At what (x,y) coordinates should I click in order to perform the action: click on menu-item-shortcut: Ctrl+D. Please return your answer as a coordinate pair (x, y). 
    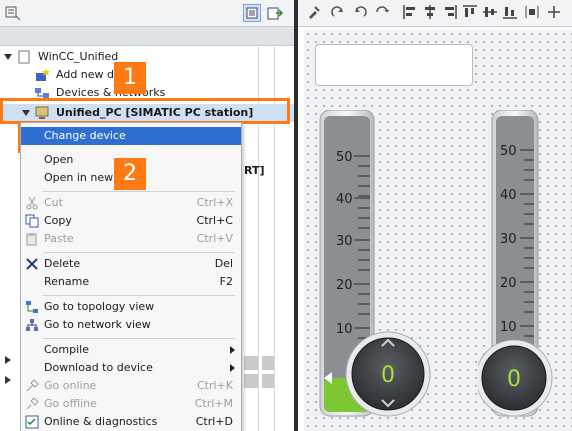
    Looking at the image, I should click on (214, 421).